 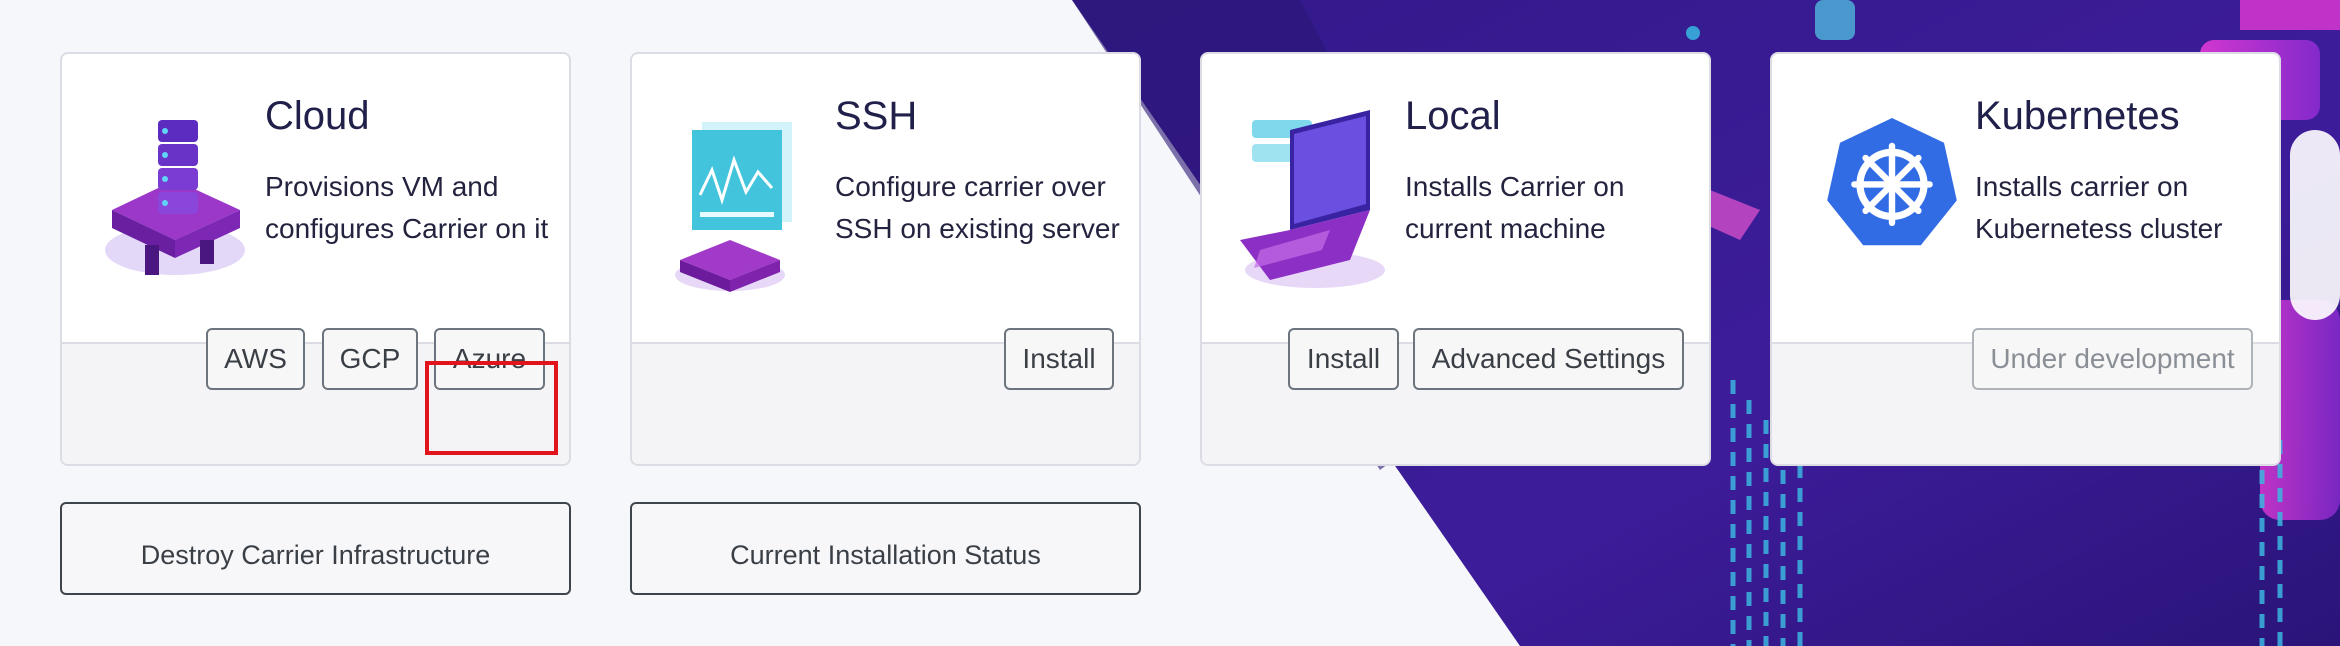 I want to click on card-title: Cloud, so click(x=317, y=116).